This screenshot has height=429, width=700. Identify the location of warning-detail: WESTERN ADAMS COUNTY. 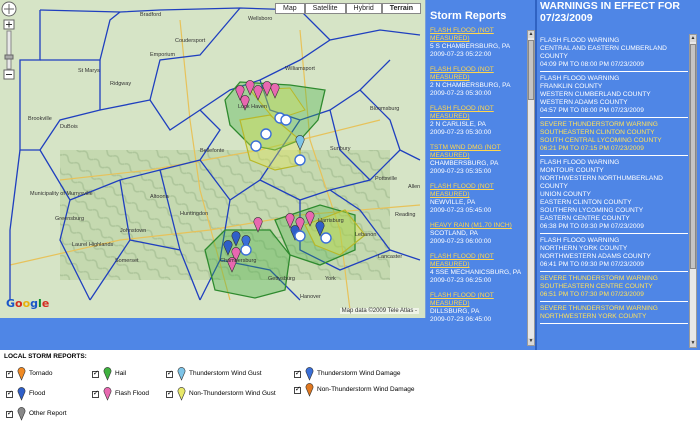
(584, 102).